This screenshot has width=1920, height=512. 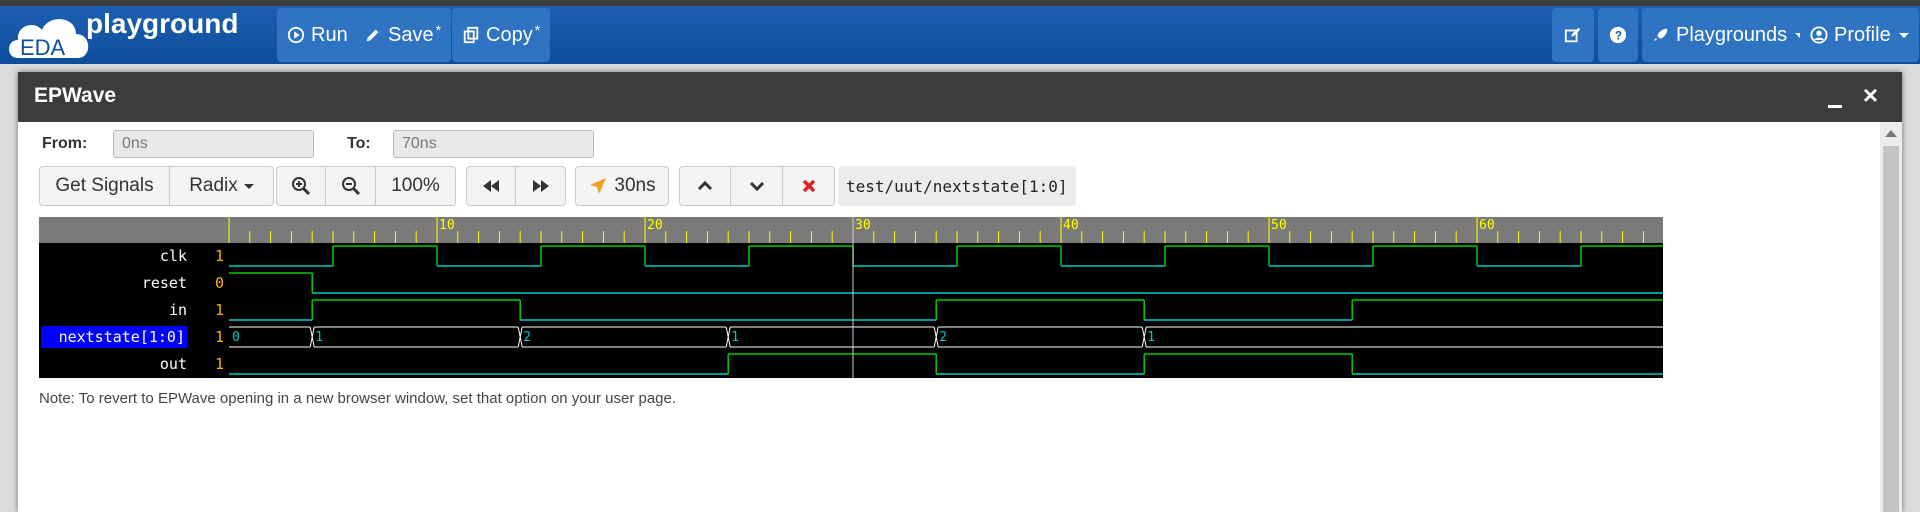 I want to click on move-up-button, so click(x=705, y=186).